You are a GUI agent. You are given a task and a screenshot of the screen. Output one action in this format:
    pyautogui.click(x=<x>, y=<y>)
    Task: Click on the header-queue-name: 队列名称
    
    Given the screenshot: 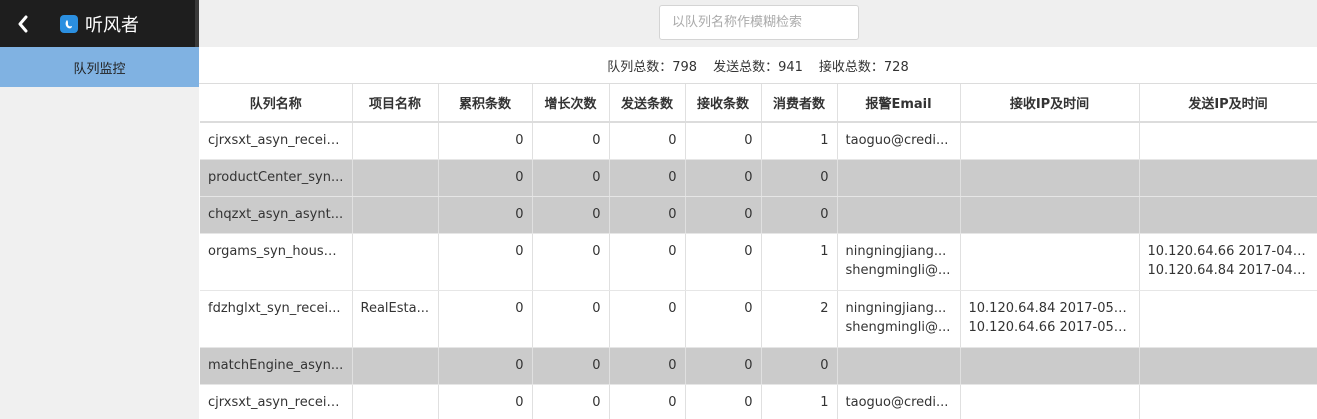 What is the action you would take?
    pyautogui.click(x=276, y=103)
    